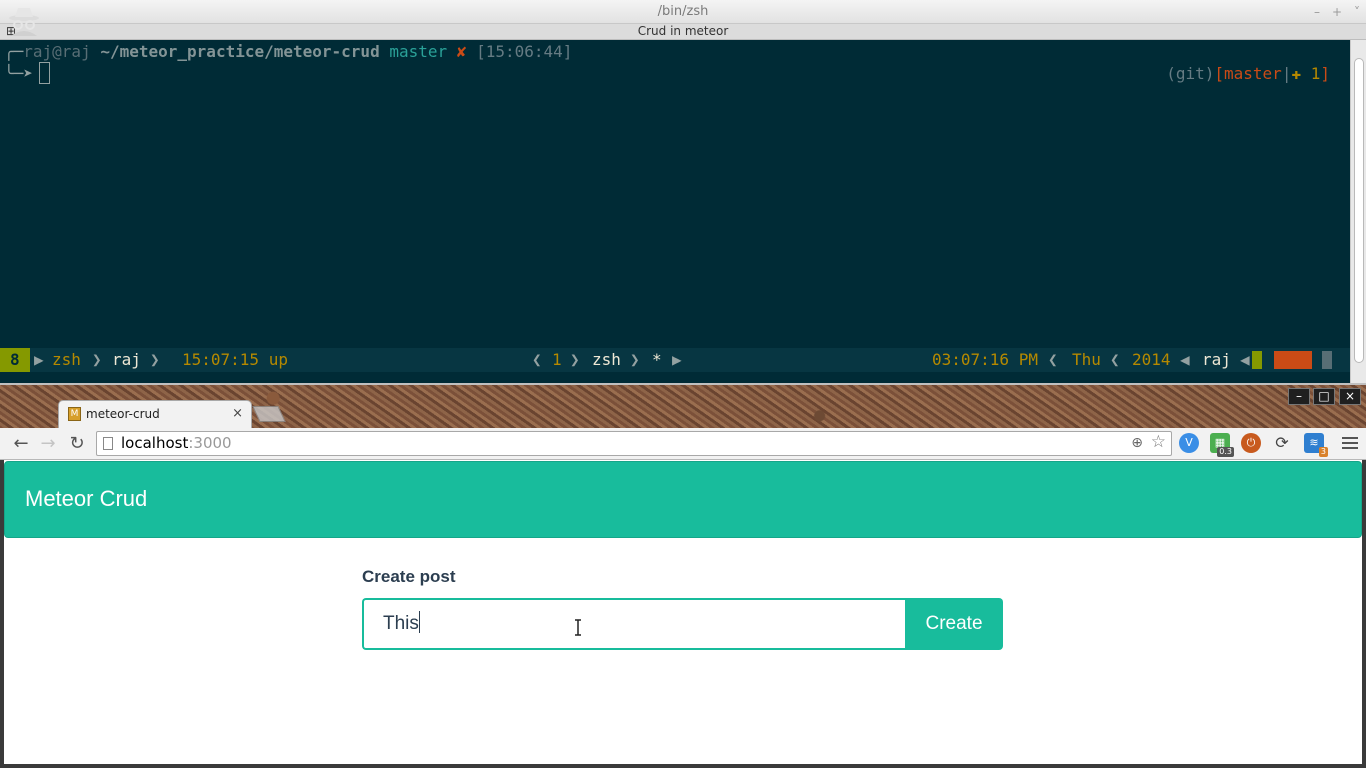 The image size is (1366, 768). I want to click on dirty-mark: ✘, so click(461, 51).